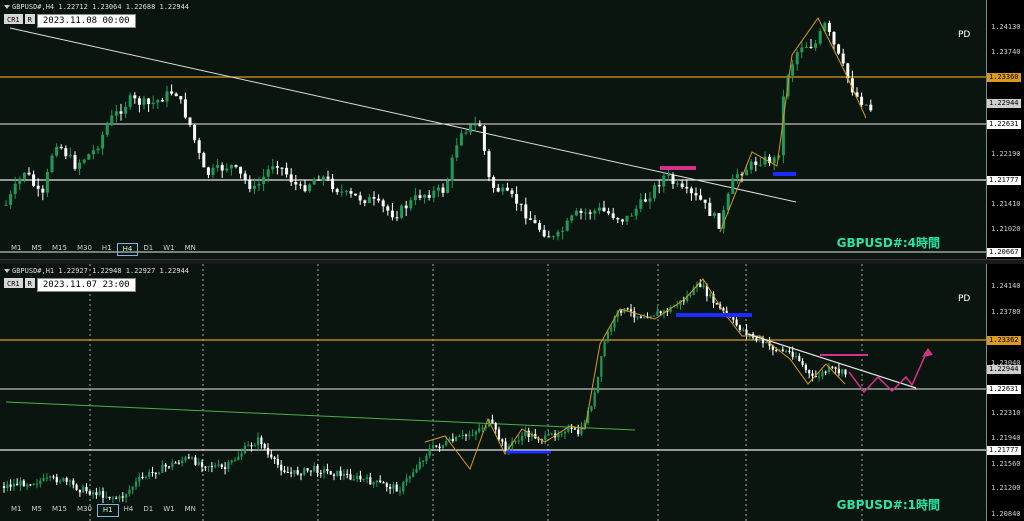 The width and height of the screenshot is (1024, 521). What do you see at coordinates (1004, 103) in the screenshot?
I see `price-tag-grey: 1.22944` at bounding box center [1004, 103].